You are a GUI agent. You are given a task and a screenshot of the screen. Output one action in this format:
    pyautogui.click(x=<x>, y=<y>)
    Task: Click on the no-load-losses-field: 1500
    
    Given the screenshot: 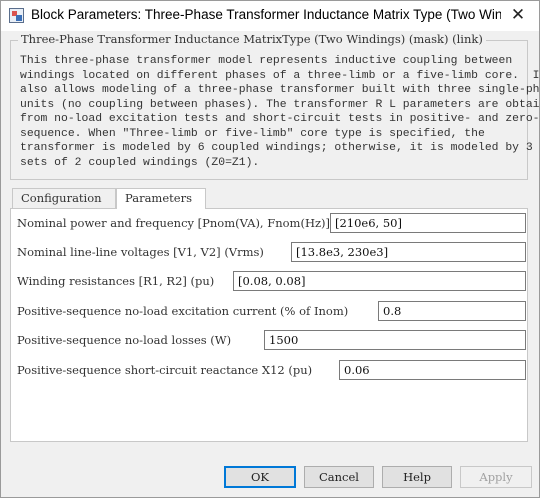 What is the action you would take?
    pyautogui.click(x=395, y=340)
    